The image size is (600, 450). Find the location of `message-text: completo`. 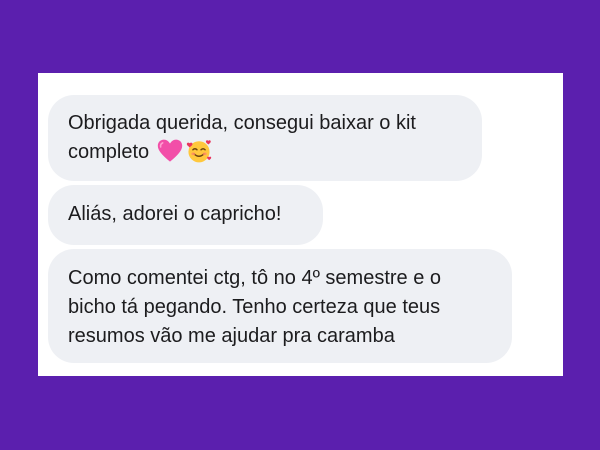

message-text: completo is located at coordinates (109, 152).